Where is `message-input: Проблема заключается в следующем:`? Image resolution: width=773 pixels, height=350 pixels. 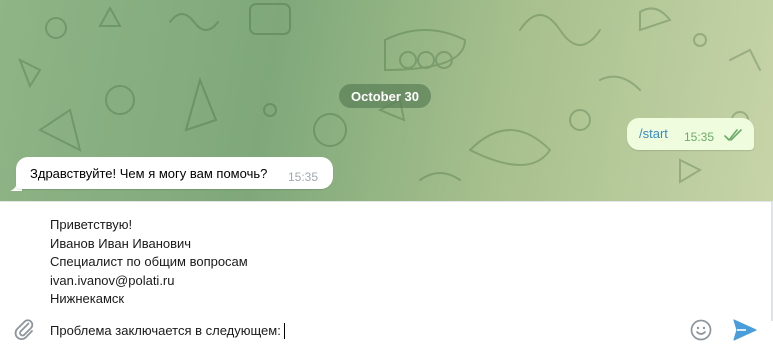 message-input: Проблема заключается в следующем: is located at coordinates (167, 331).